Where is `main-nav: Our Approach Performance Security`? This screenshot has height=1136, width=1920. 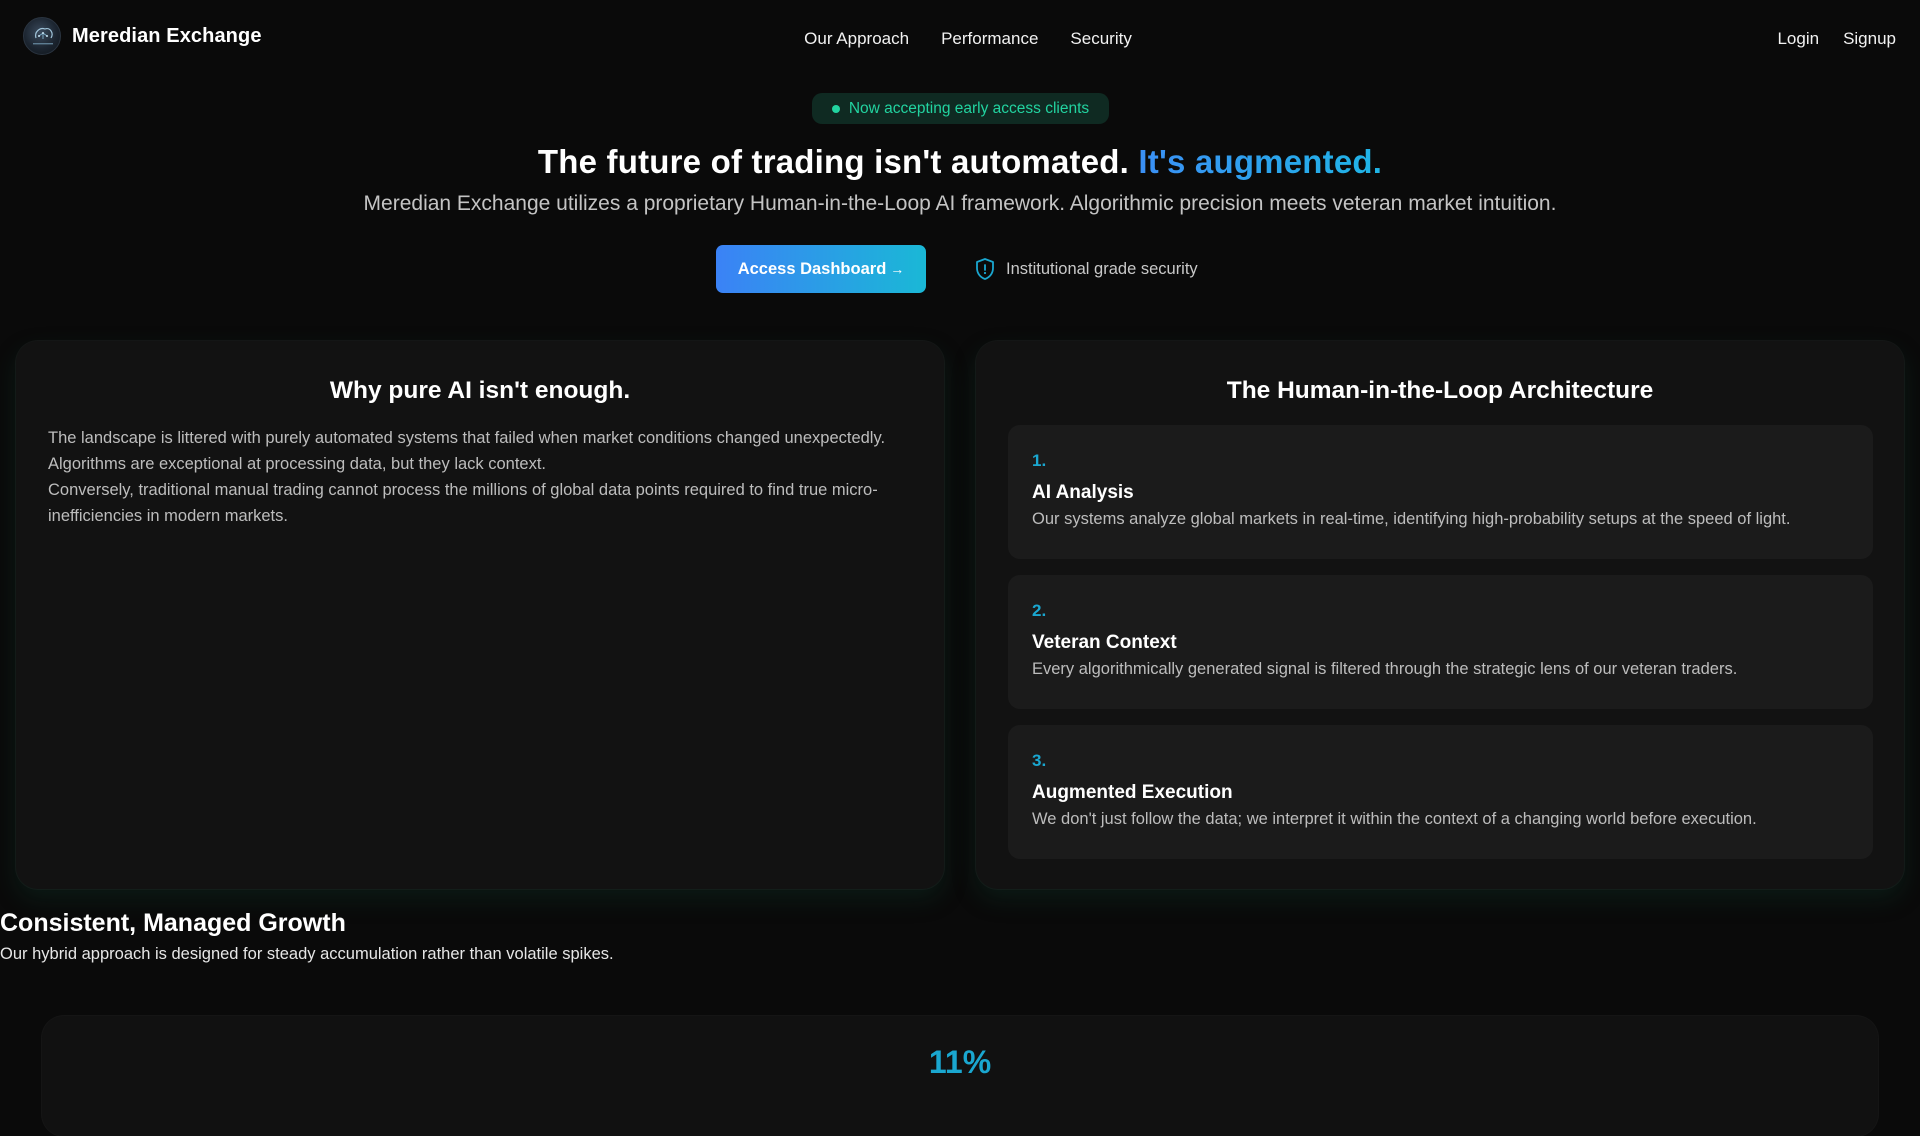 main-nav: Our Approach Performance Security is located at coordinates (960, 39).